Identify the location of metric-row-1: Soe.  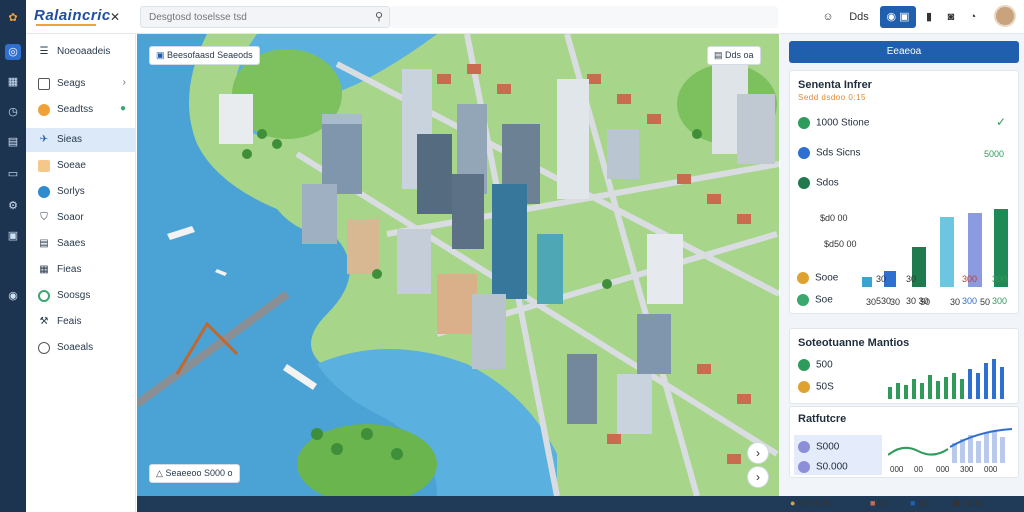
(815, 300).